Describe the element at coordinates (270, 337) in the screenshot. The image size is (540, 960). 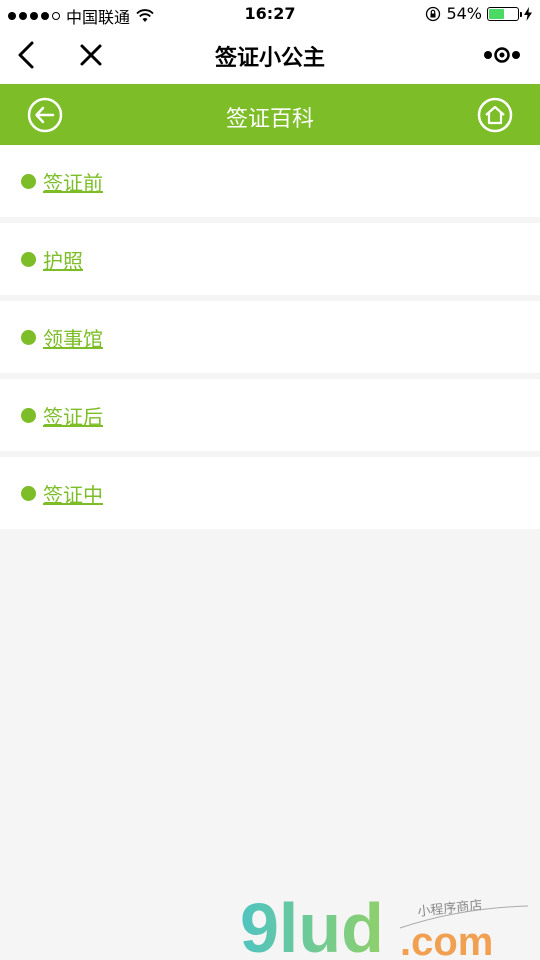
I see `list-item: 领事馆` at that location.